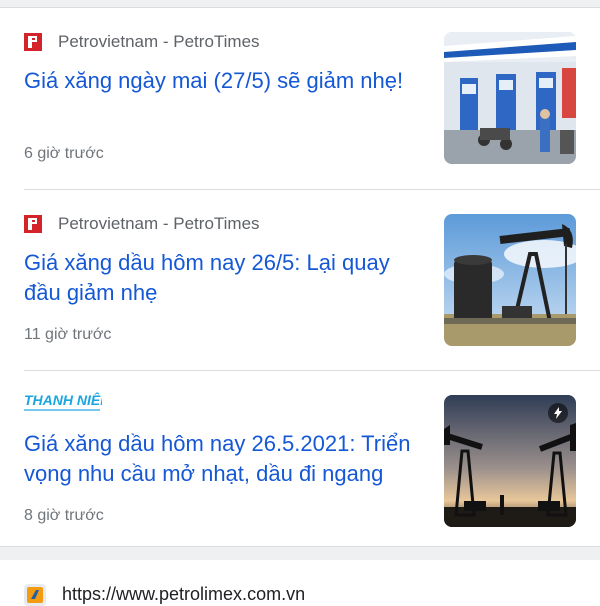 Image resolution: width=600 pixels, height=606 pixels. Describe the element at coordinates (64, 153) in the screenshot. I see `timestamp: 6 giờ trước` at that location.